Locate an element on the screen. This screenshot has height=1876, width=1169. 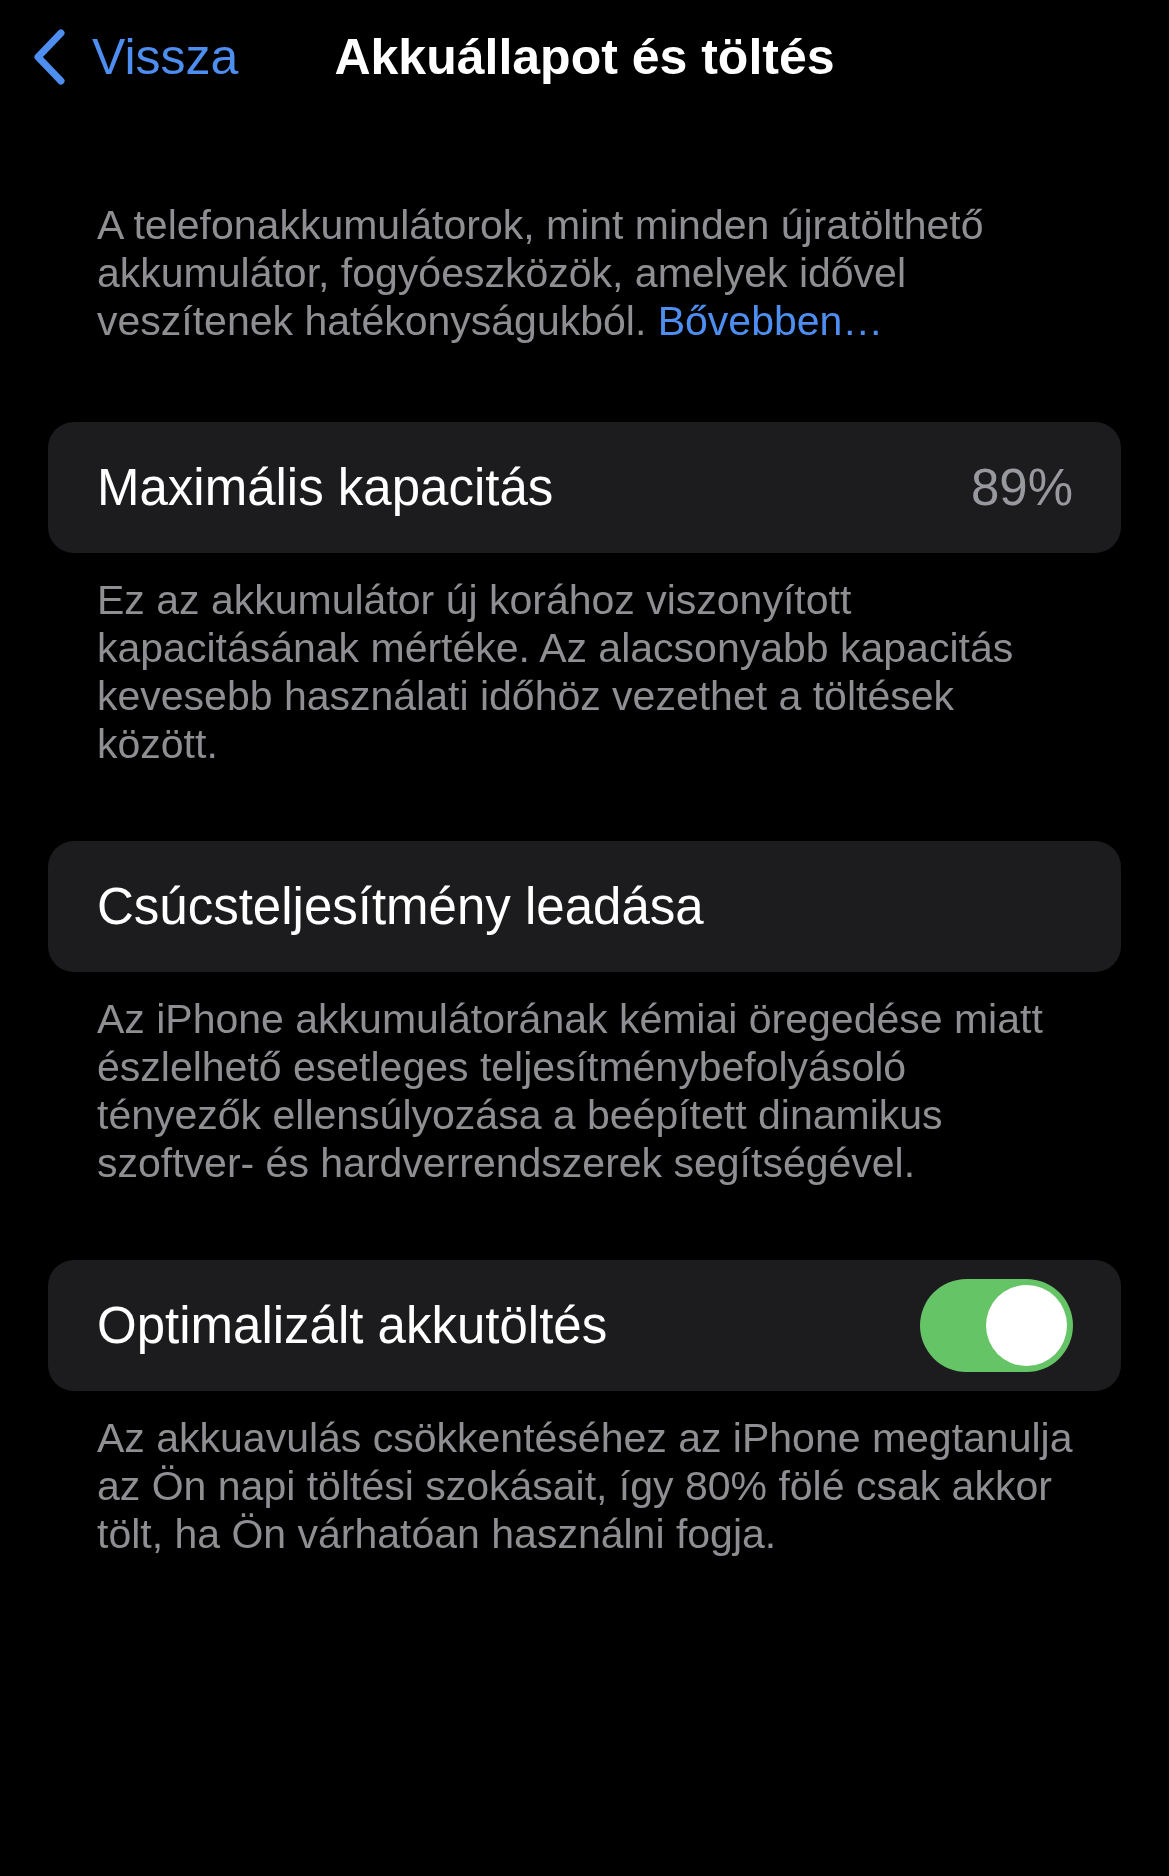
section-description: Az iPhone akkumulátorának kémiai öregedése miatt észlelhető esetleges teljesítménybefolyásoló tényezők ellensúlyozása a beépített dinamikus szoftver- és hardverrendszerek segítségével. is located at coordinates (570, 1091).